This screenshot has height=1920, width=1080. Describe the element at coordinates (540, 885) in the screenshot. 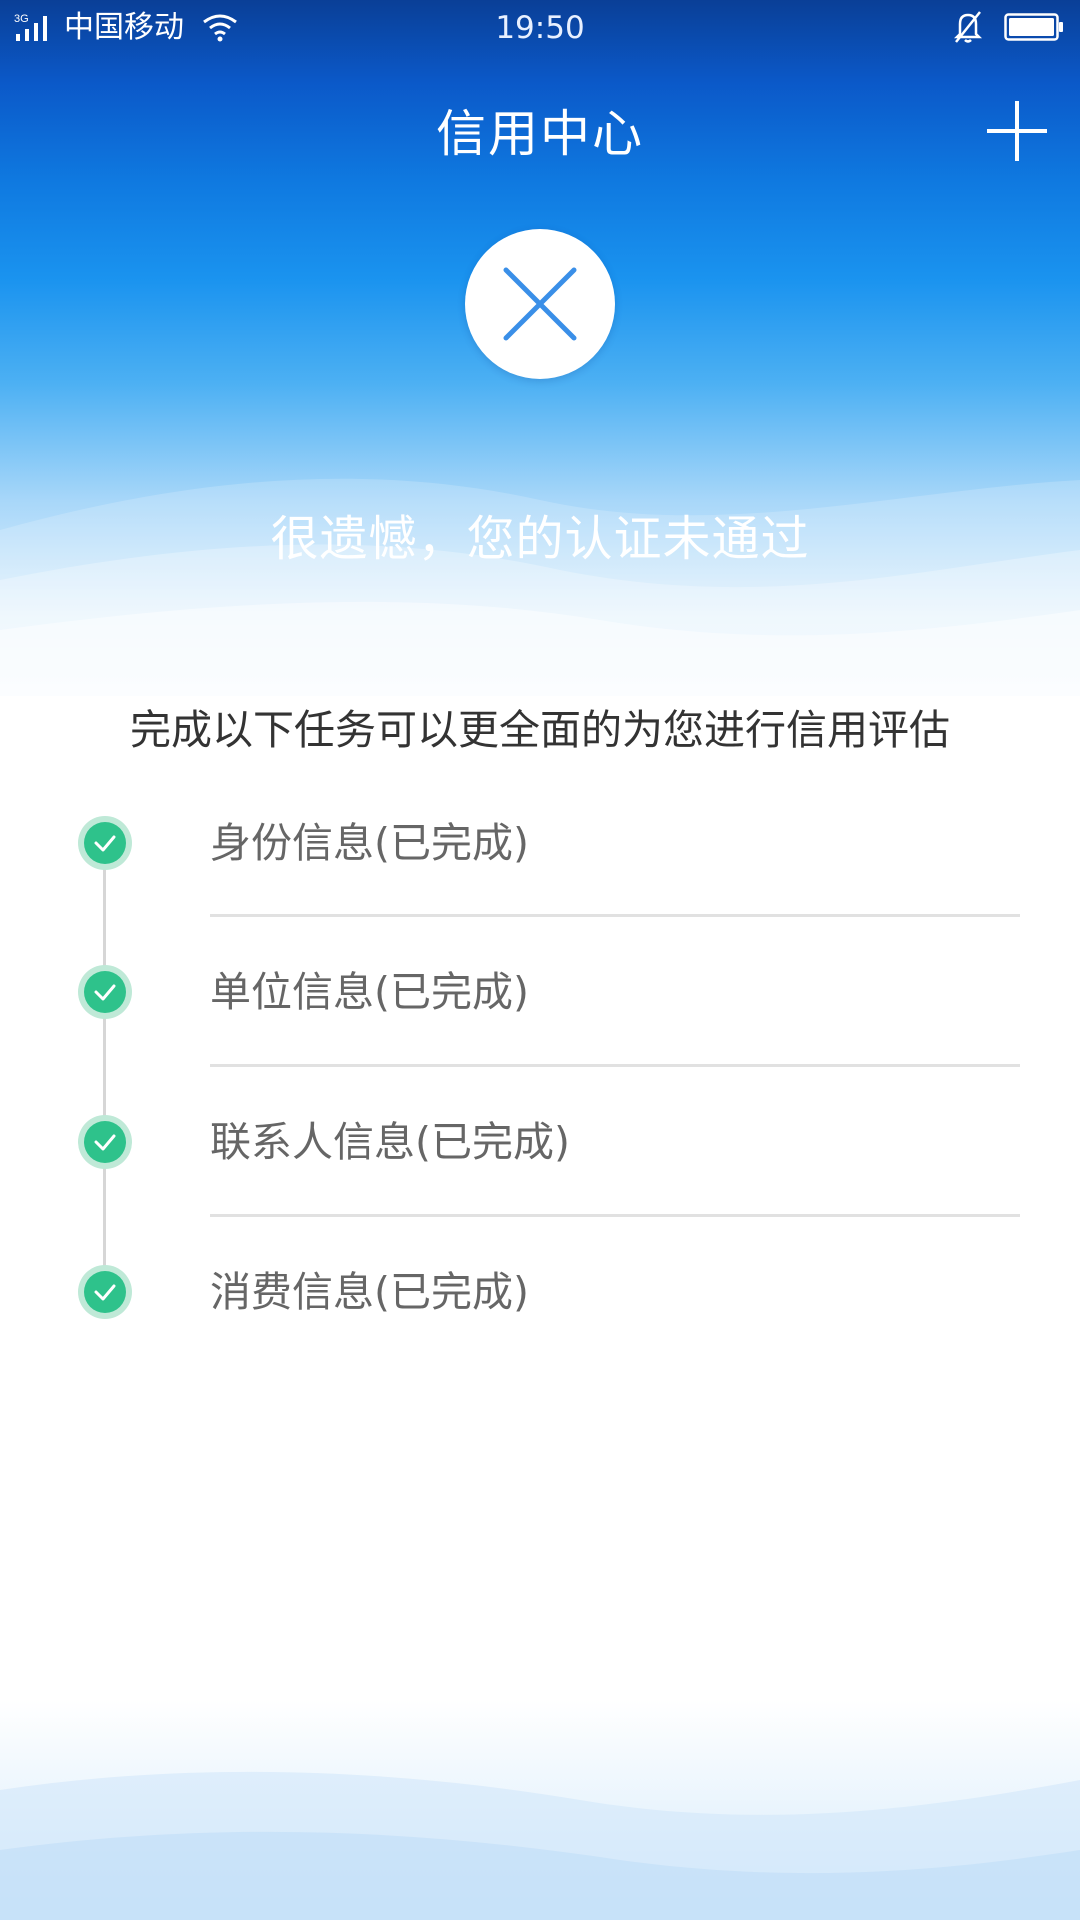

I see `task-item-identity: 身份信息(已完成)` at that location.